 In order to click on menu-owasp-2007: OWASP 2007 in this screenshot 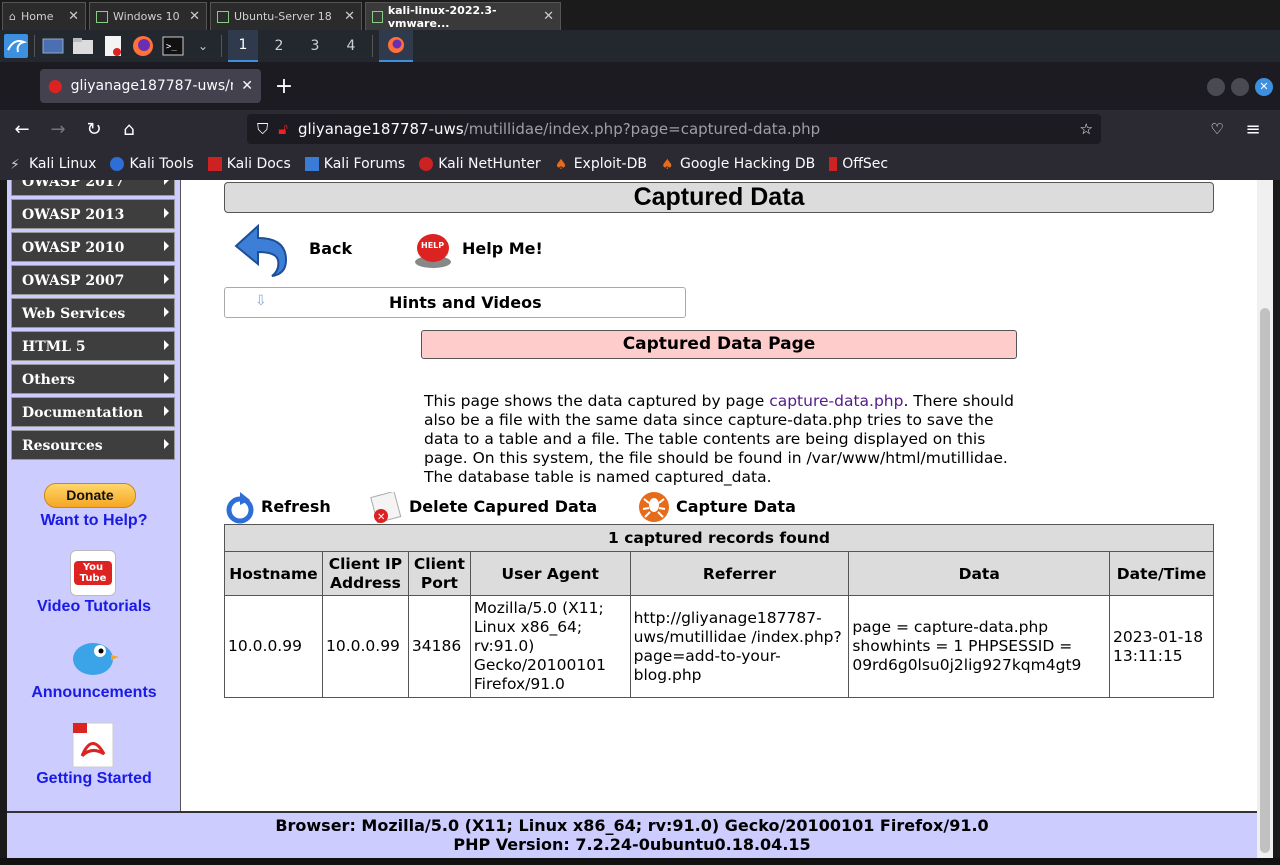, I will do `click(93, 280)`.